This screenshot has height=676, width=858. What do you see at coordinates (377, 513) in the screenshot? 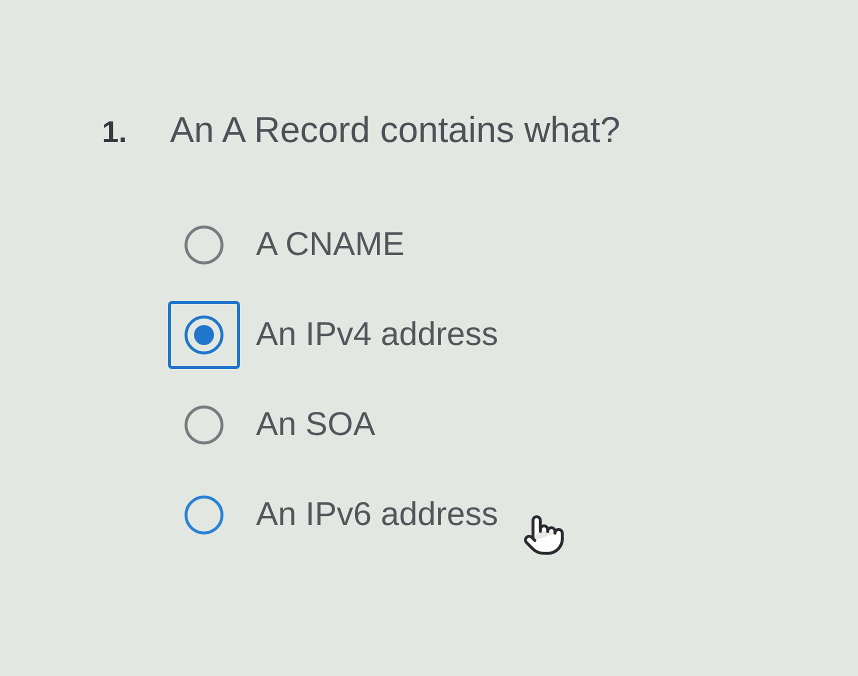
I see `option-label: An IPv6 address` at bounding box center [377, 513].